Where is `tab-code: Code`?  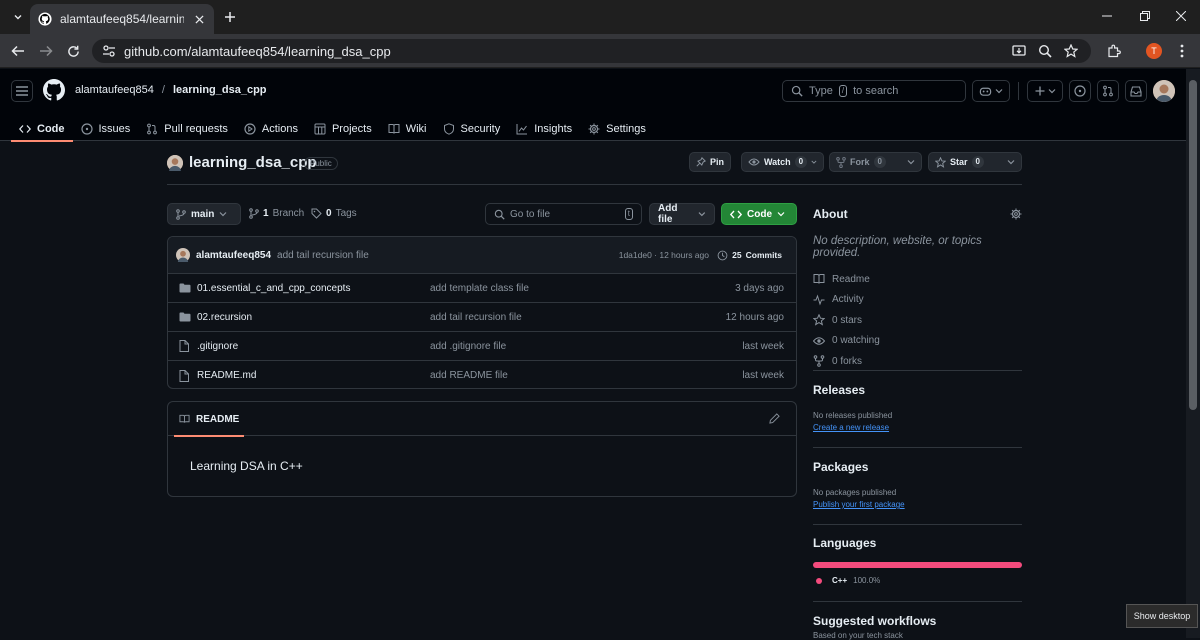 tab-code: Code is located at coordinates (42, 129).